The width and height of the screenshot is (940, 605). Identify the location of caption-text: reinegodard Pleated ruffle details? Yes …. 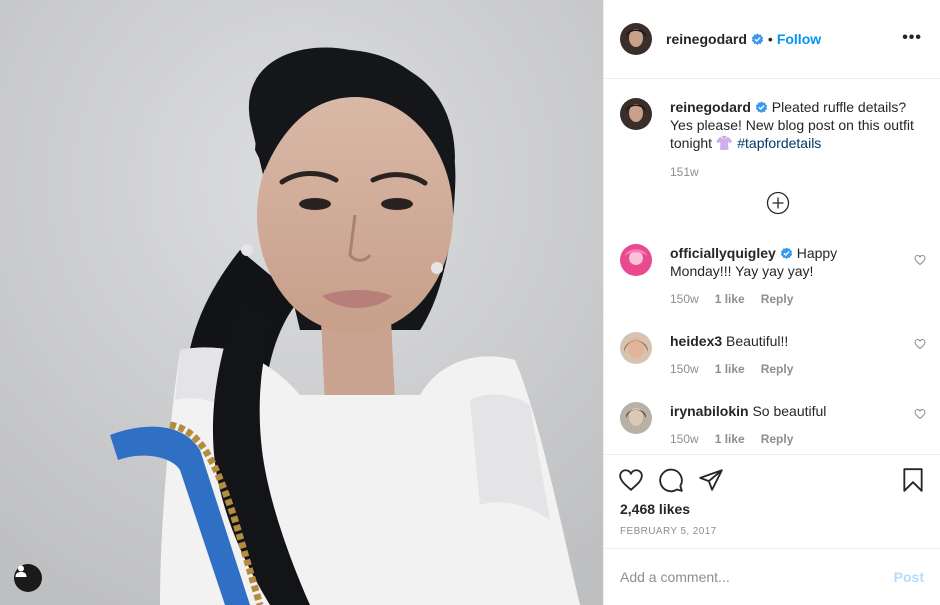
(801, 125).